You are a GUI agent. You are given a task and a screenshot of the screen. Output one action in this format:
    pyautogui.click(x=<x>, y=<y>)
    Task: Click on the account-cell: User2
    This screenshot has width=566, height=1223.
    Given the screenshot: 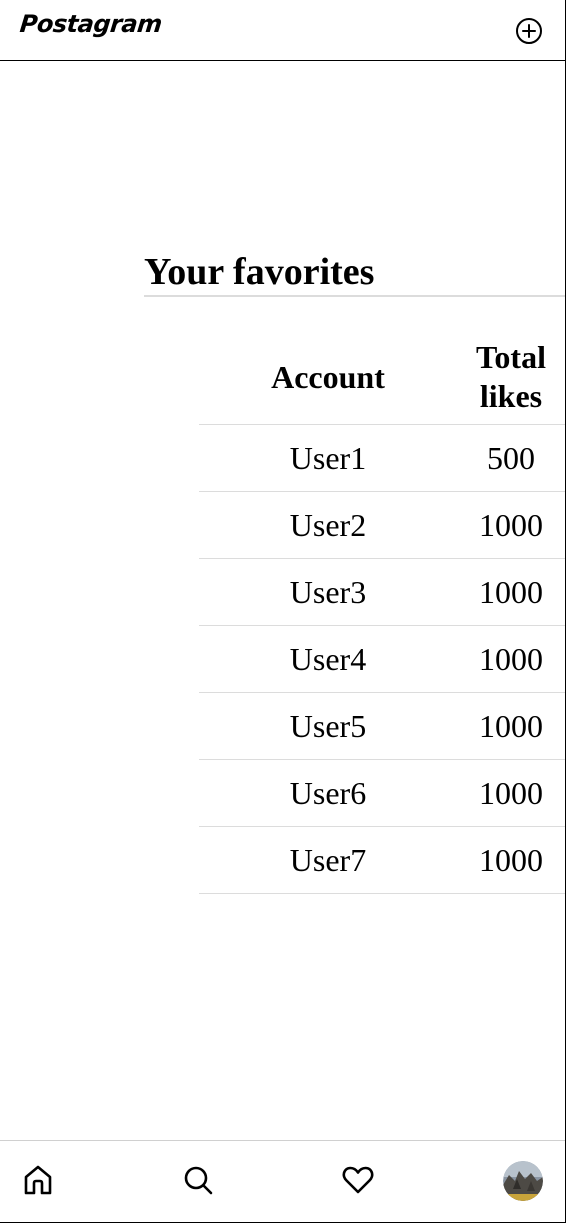 What is the action you would take?
    pyautogui.click(x=328, y=525)
    